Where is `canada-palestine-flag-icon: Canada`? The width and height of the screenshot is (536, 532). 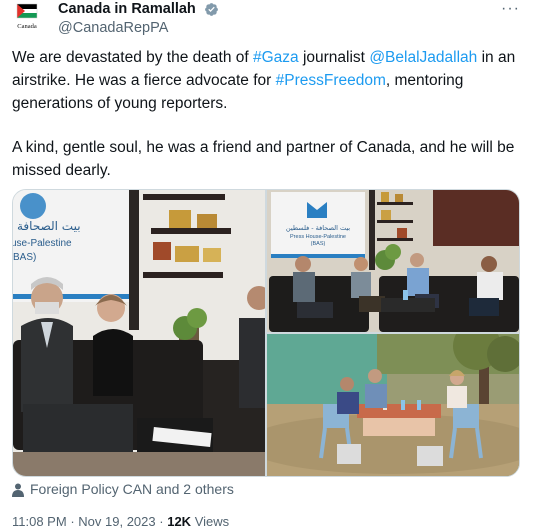 canada-palestine-flag-icon: Canada is located at coordinates (27, 17).